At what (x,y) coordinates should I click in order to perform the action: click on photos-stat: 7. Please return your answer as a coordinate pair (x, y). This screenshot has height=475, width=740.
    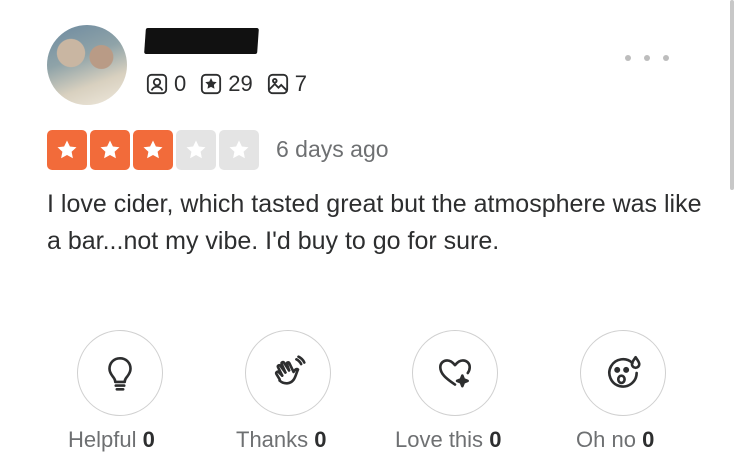
    Looking at the image, I should click on (287, 84).